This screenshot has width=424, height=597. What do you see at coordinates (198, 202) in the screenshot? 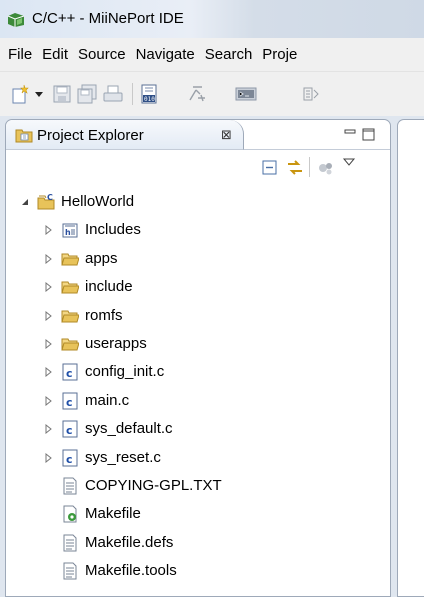
I see `tree-item: C HelloWorld` at bounding box center [198, 202].